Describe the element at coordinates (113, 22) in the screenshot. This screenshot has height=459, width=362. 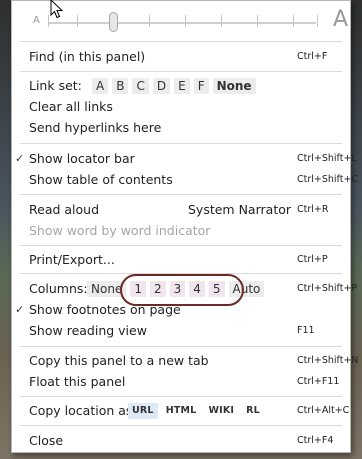
I see `slider-thumb` at that location.